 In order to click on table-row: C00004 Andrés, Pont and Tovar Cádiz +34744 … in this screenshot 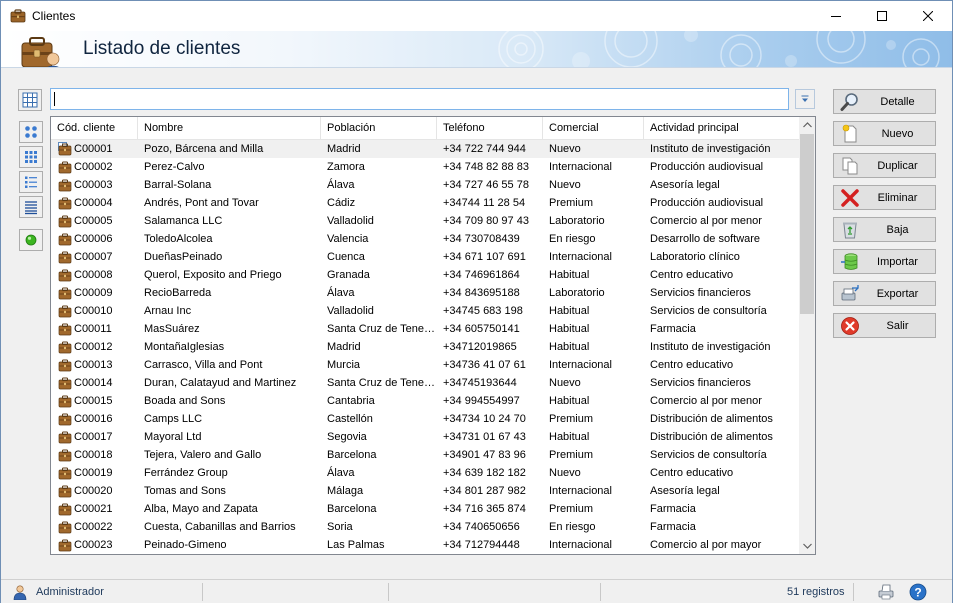, I will do `click(425, 203)`.